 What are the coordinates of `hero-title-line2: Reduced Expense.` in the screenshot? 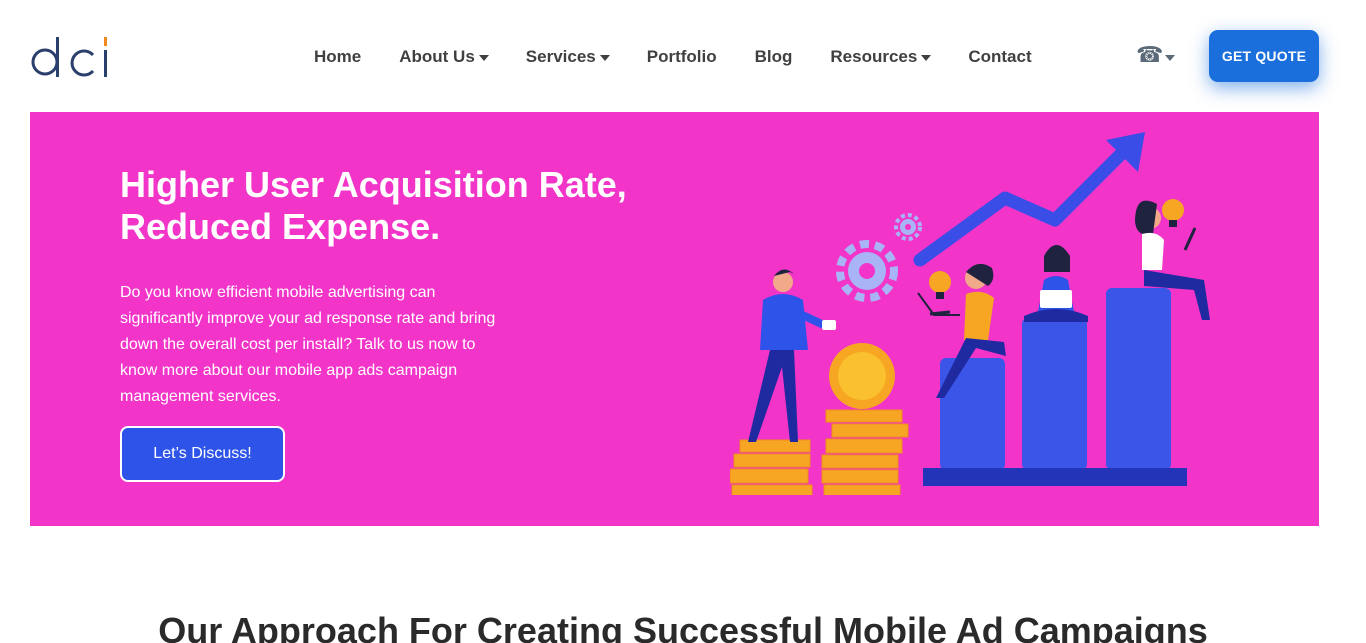 It's located at (280, 226).